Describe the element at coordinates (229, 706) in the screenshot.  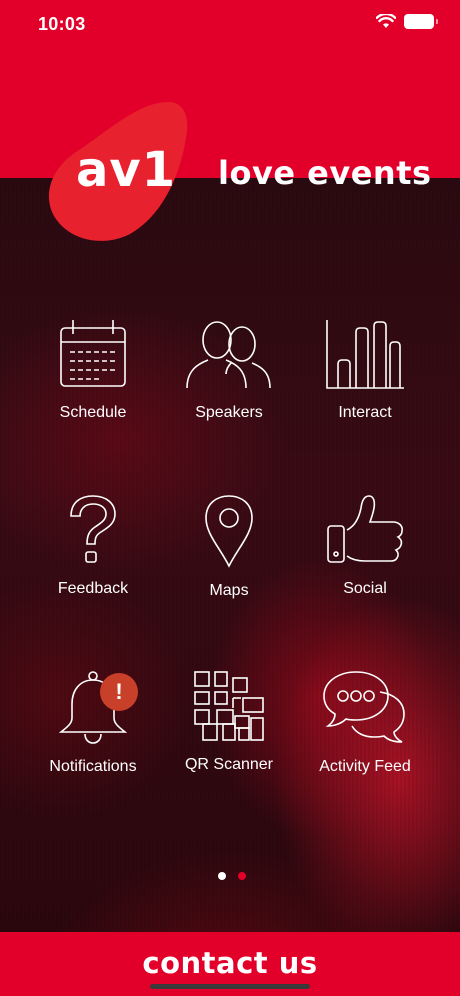
I see `qr-code-icon` at that location.